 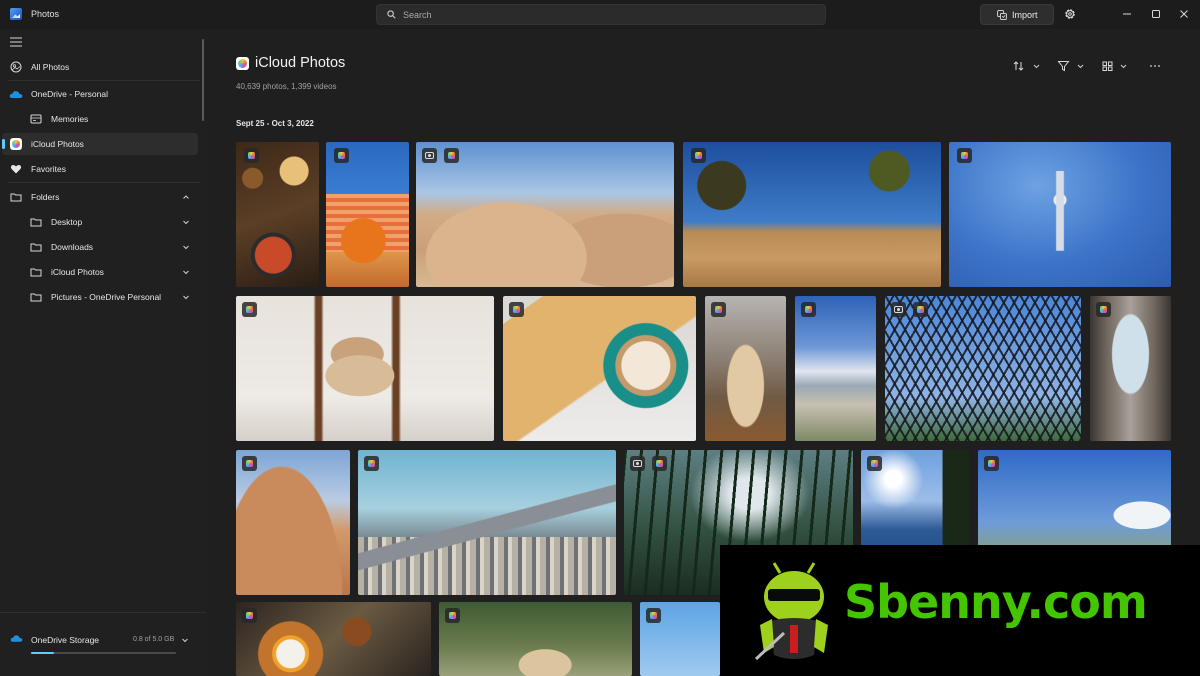 I want to click on sidebar-item-memories: Memories, so click(x=100, y=119).